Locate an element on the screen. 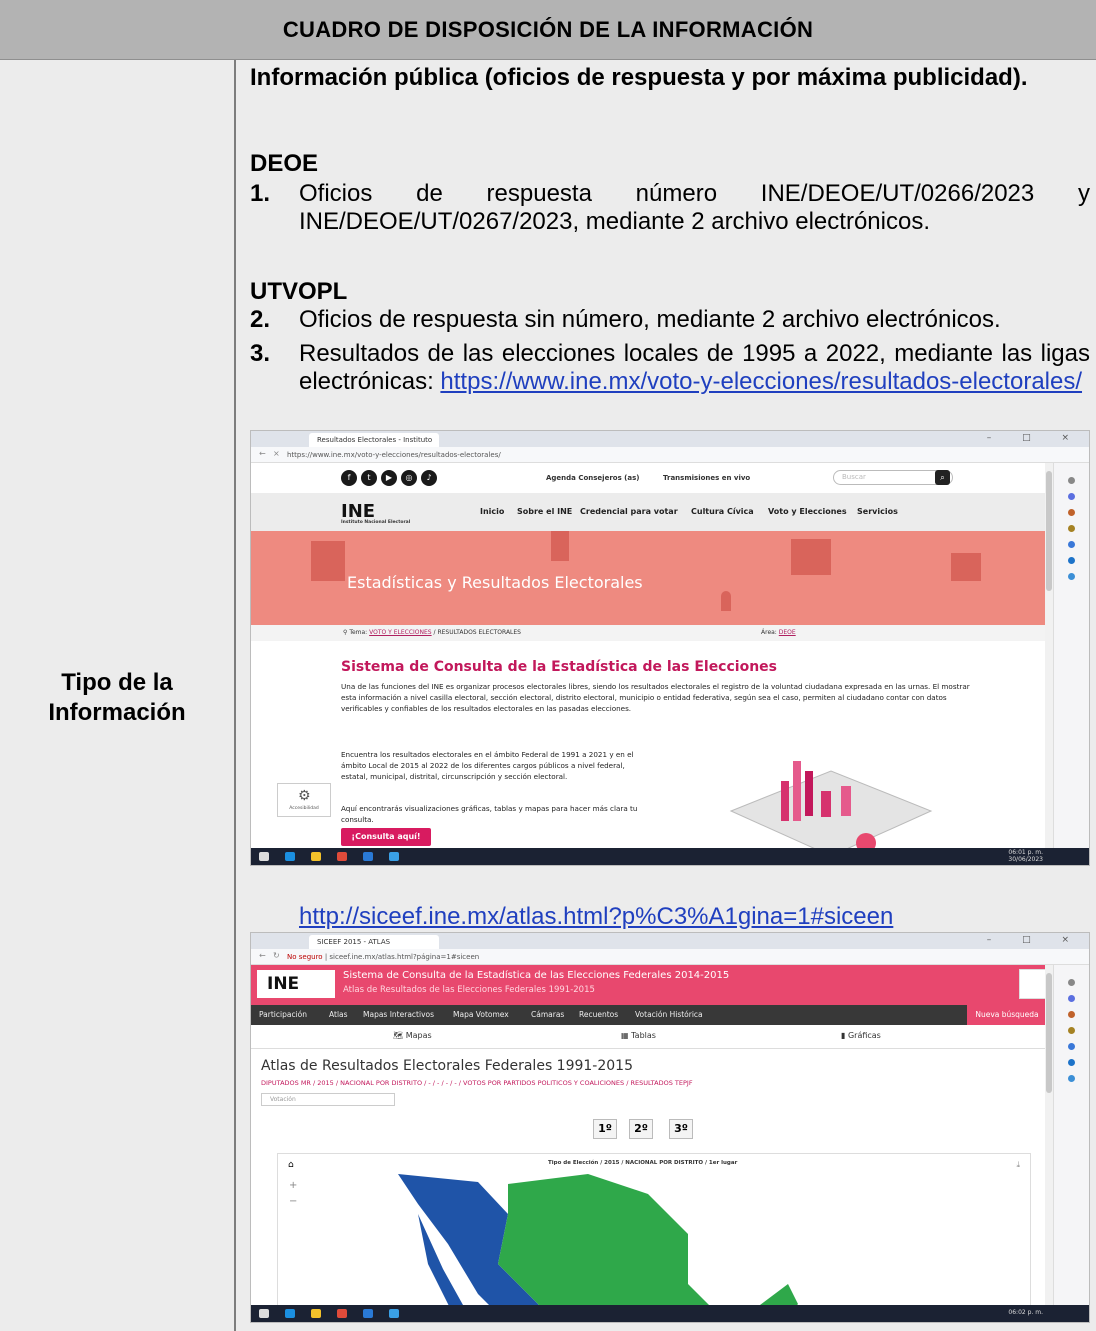 Image resolution: width=1096 pixels, height=1331 pixels. nav-sobre: Sobre el INE is located at coordinates (544, 511).